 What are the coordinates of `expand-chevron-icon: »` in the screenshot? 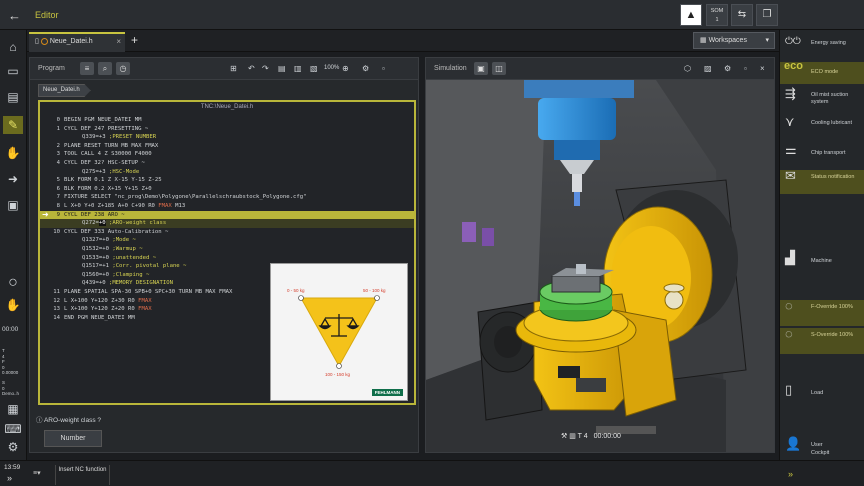 It's located at (9, 478).